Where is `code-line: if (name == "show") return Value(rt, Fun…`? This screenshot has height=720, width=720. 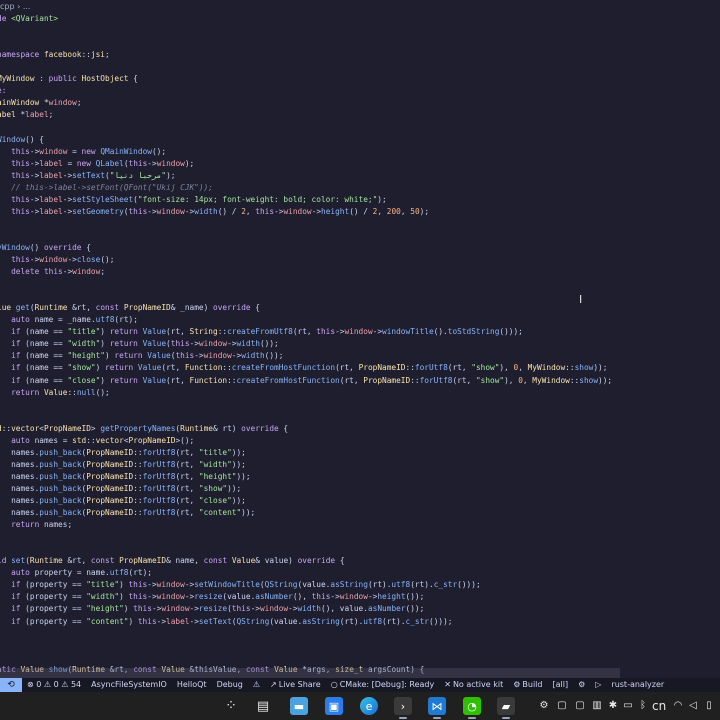 code-line: if (name == "show") return Value(rt, Fun… is located at coordinates (303, 368).